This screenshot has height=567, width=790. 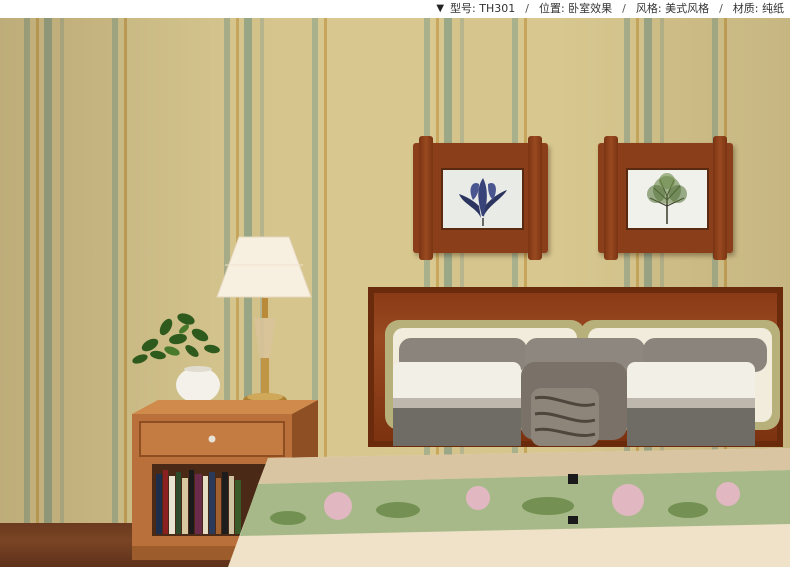 I want to click on tree-icon, so click(x=667, y=199).